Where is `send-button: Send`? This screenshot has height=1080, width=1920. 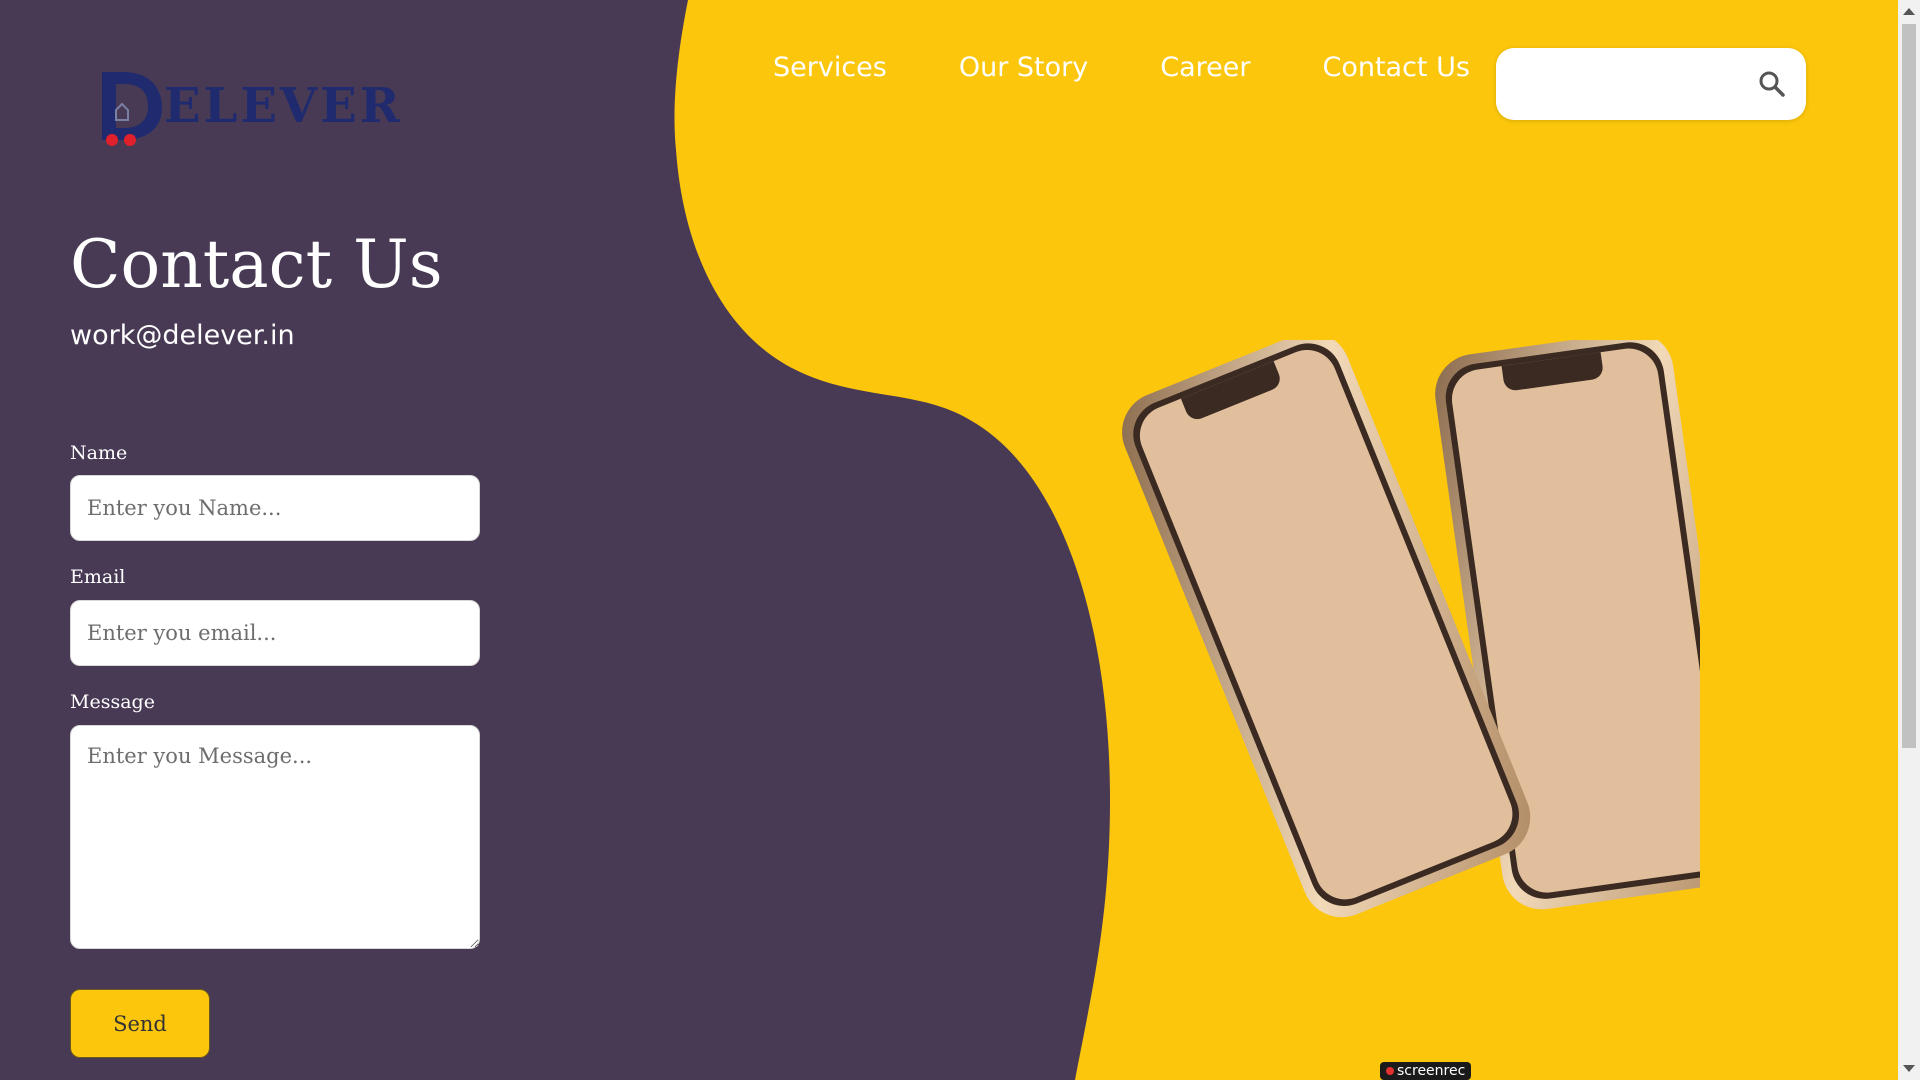 send-button: Send is located at coordinates (140, 1023).